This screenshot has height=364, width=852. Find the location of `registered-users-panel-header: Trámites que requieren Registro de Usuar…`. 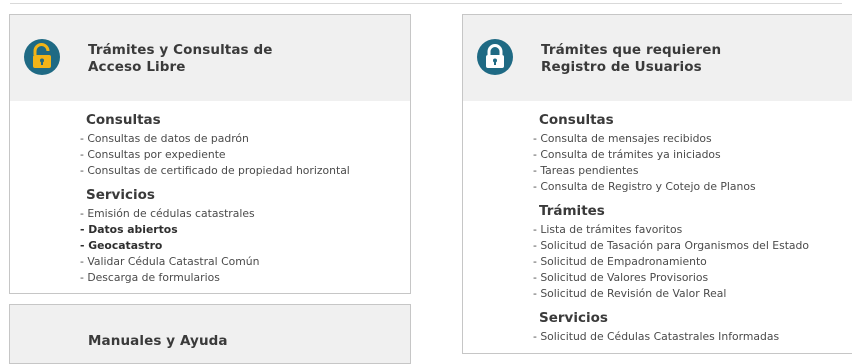

registered-users-panel-header: Trámites que requieren Registro de Usuar… is located at coordinates (657, 58).